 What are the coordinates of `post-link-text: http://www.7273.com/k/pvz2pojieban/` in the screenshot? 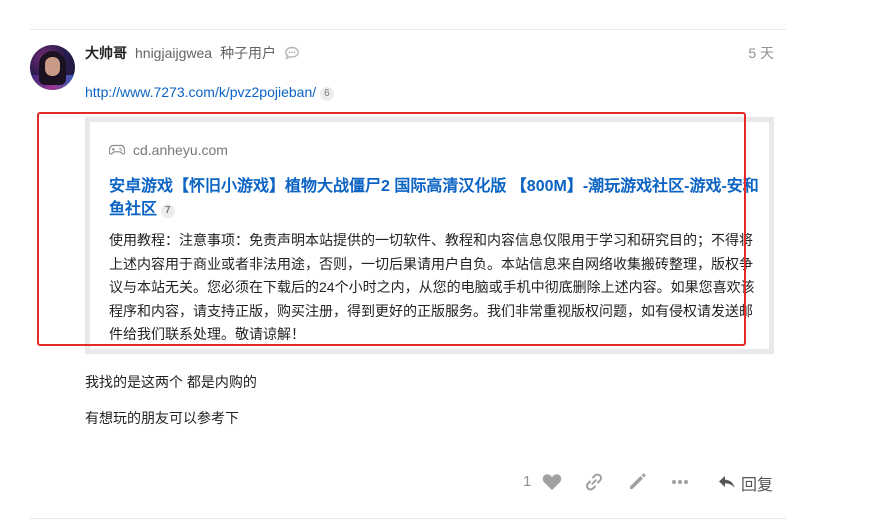 It's located at (200, 92).